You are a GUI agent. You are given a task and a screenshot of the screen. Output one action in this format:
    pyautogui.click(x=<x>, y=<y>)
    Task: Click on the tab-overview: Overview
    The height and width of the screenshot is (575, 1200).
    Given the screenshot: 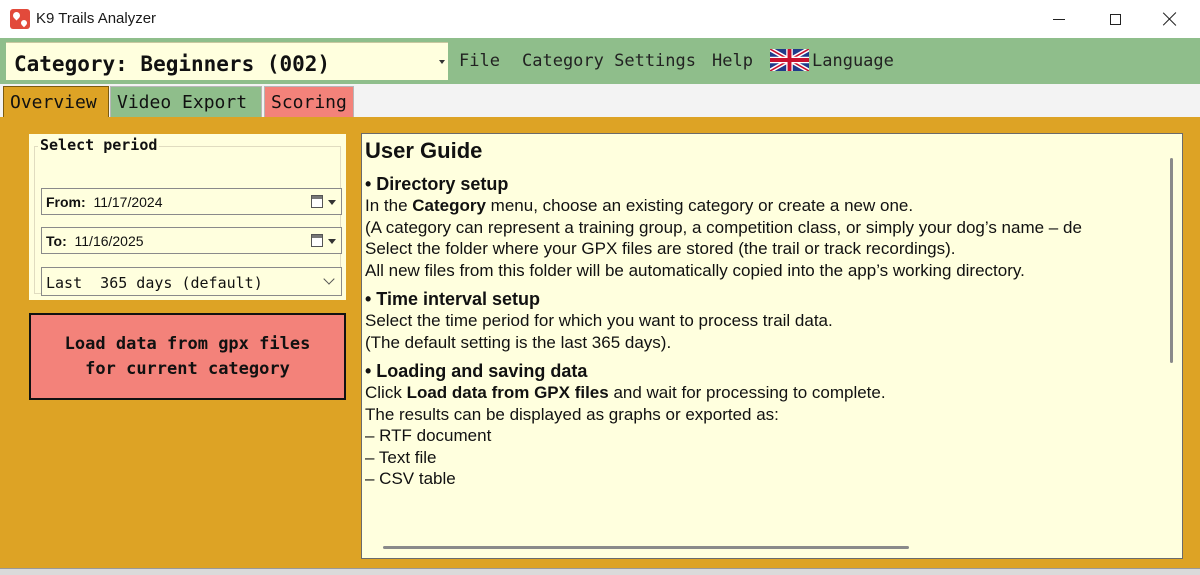 What is the action you would take?
    pyautogui.click(x=56, y=101)
    